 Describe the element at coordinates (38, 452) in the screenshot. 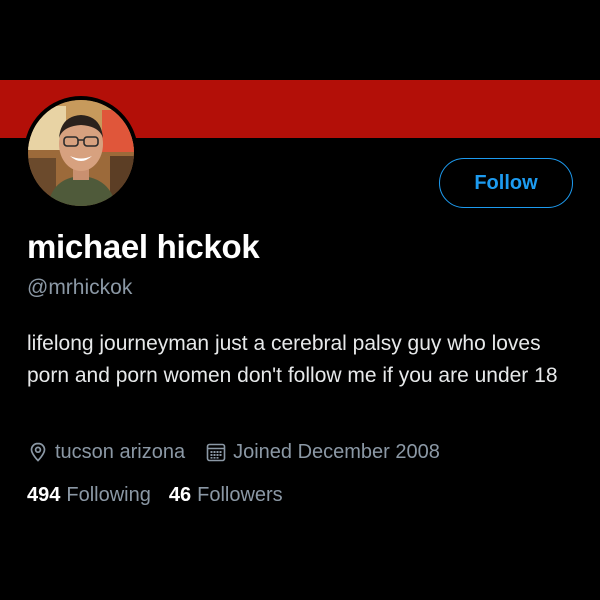

I see `location-pin-icon` at that location.